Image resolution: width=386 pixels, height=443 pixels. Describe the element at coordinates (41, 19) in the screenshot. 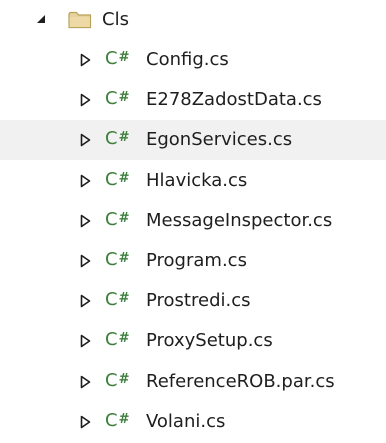

I see `expanded-triangle-icon` at that location.